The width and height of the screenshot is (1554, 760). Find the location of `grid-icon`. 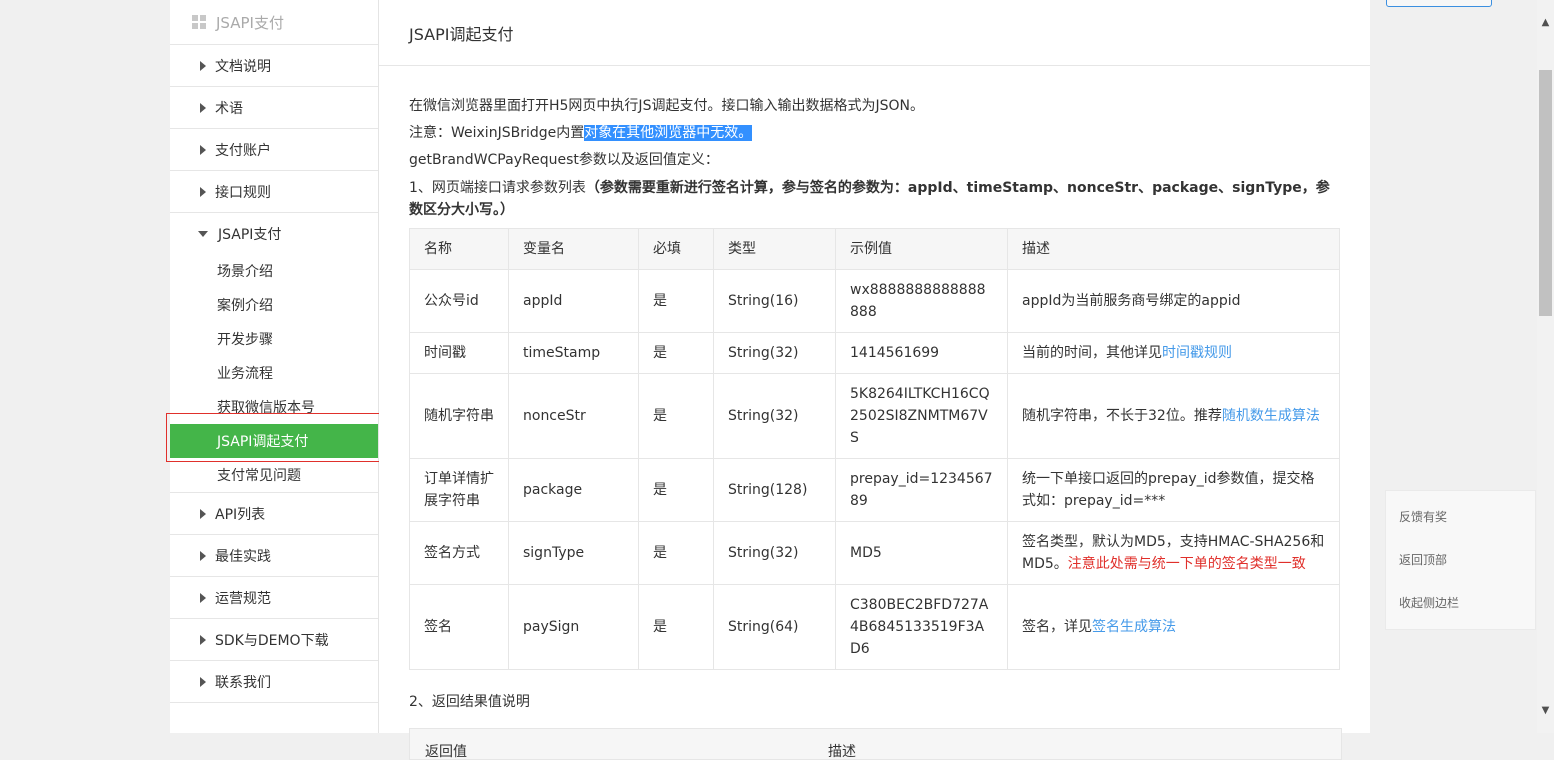

grid-icon is located at coordinates (199, 22).